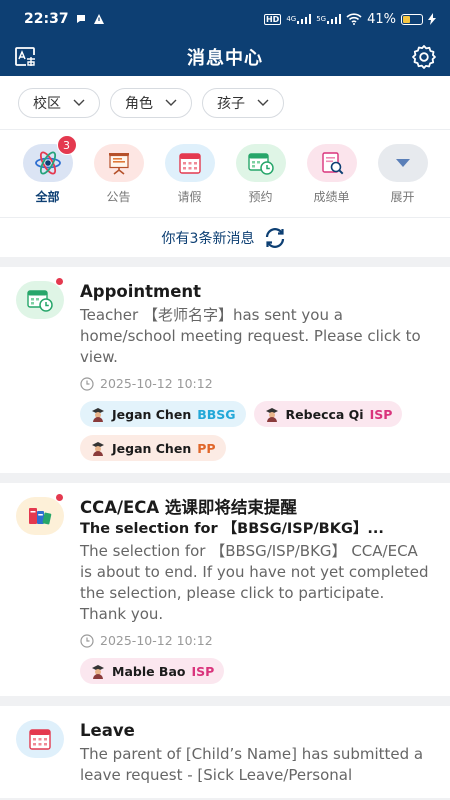 This screenshot has width=450, height=800. Describe the element at coordinates (432, 19) in the screenshot. I see `charging-bolt-icon` at that location.